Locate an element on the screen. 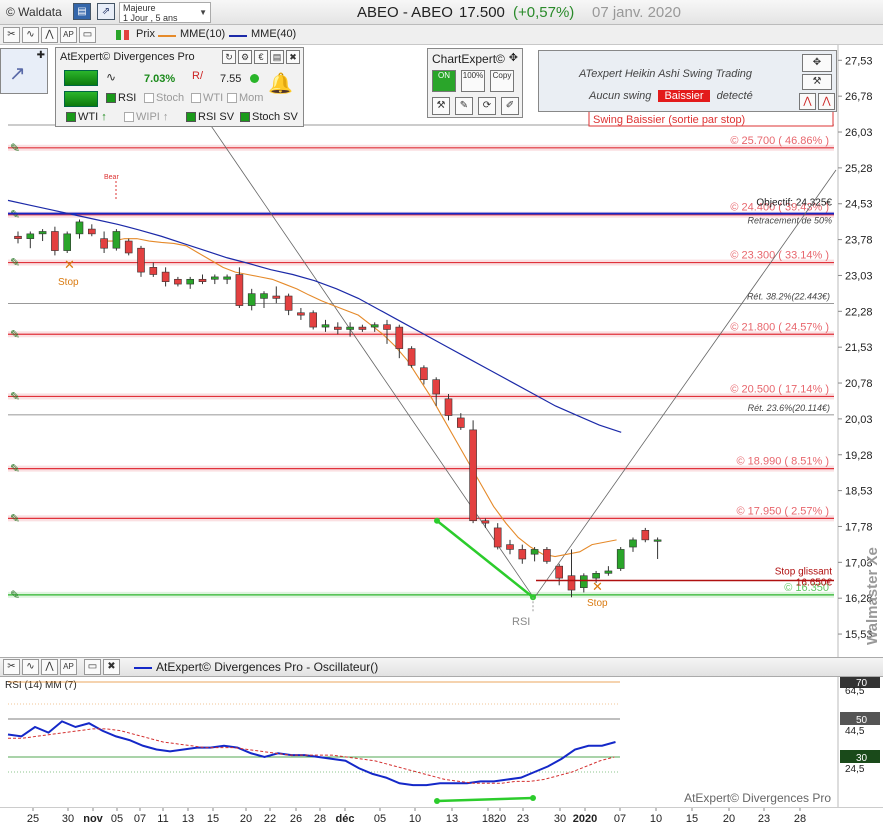 The image size is (883, 833). doc-icon: ▤ is located at coordinates (277, 57).